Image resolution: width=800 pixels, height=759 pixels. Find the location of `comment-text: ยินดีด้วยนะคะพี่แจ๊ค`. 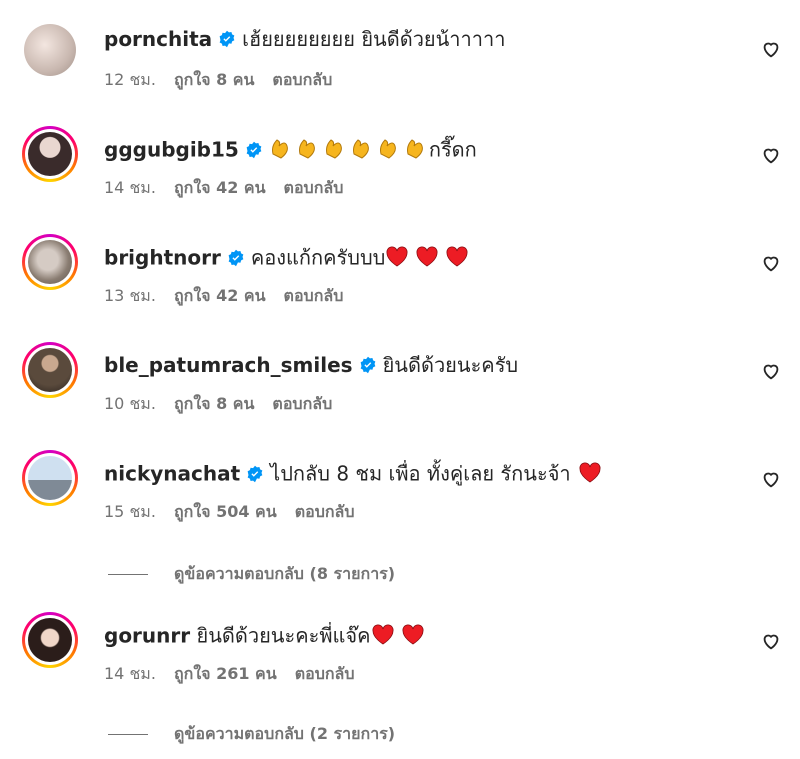

comment-text: ยินดีด้วยนะคะพี่แจ๊ค is located at coordinates (283, 635).